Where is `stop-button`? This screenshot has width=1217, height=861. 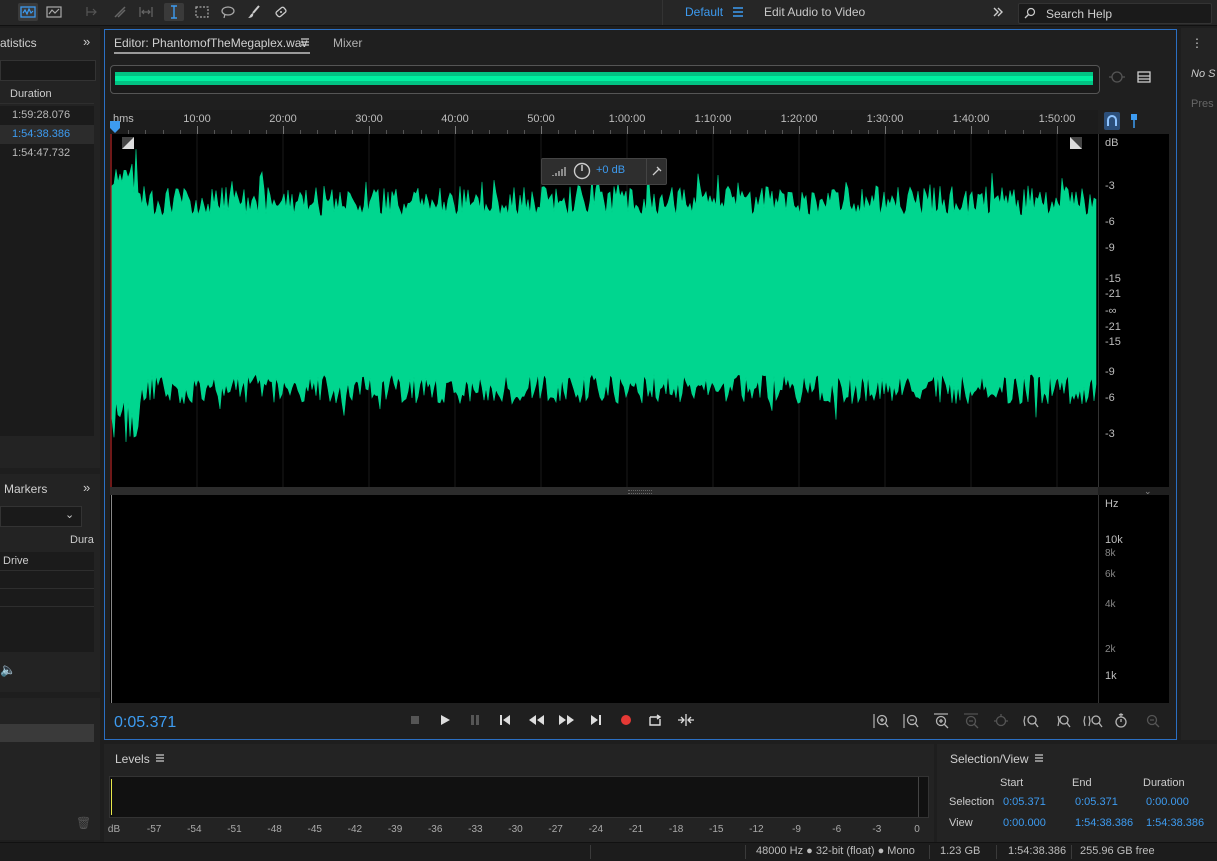
stop-button is located at coordinates (415, 720).